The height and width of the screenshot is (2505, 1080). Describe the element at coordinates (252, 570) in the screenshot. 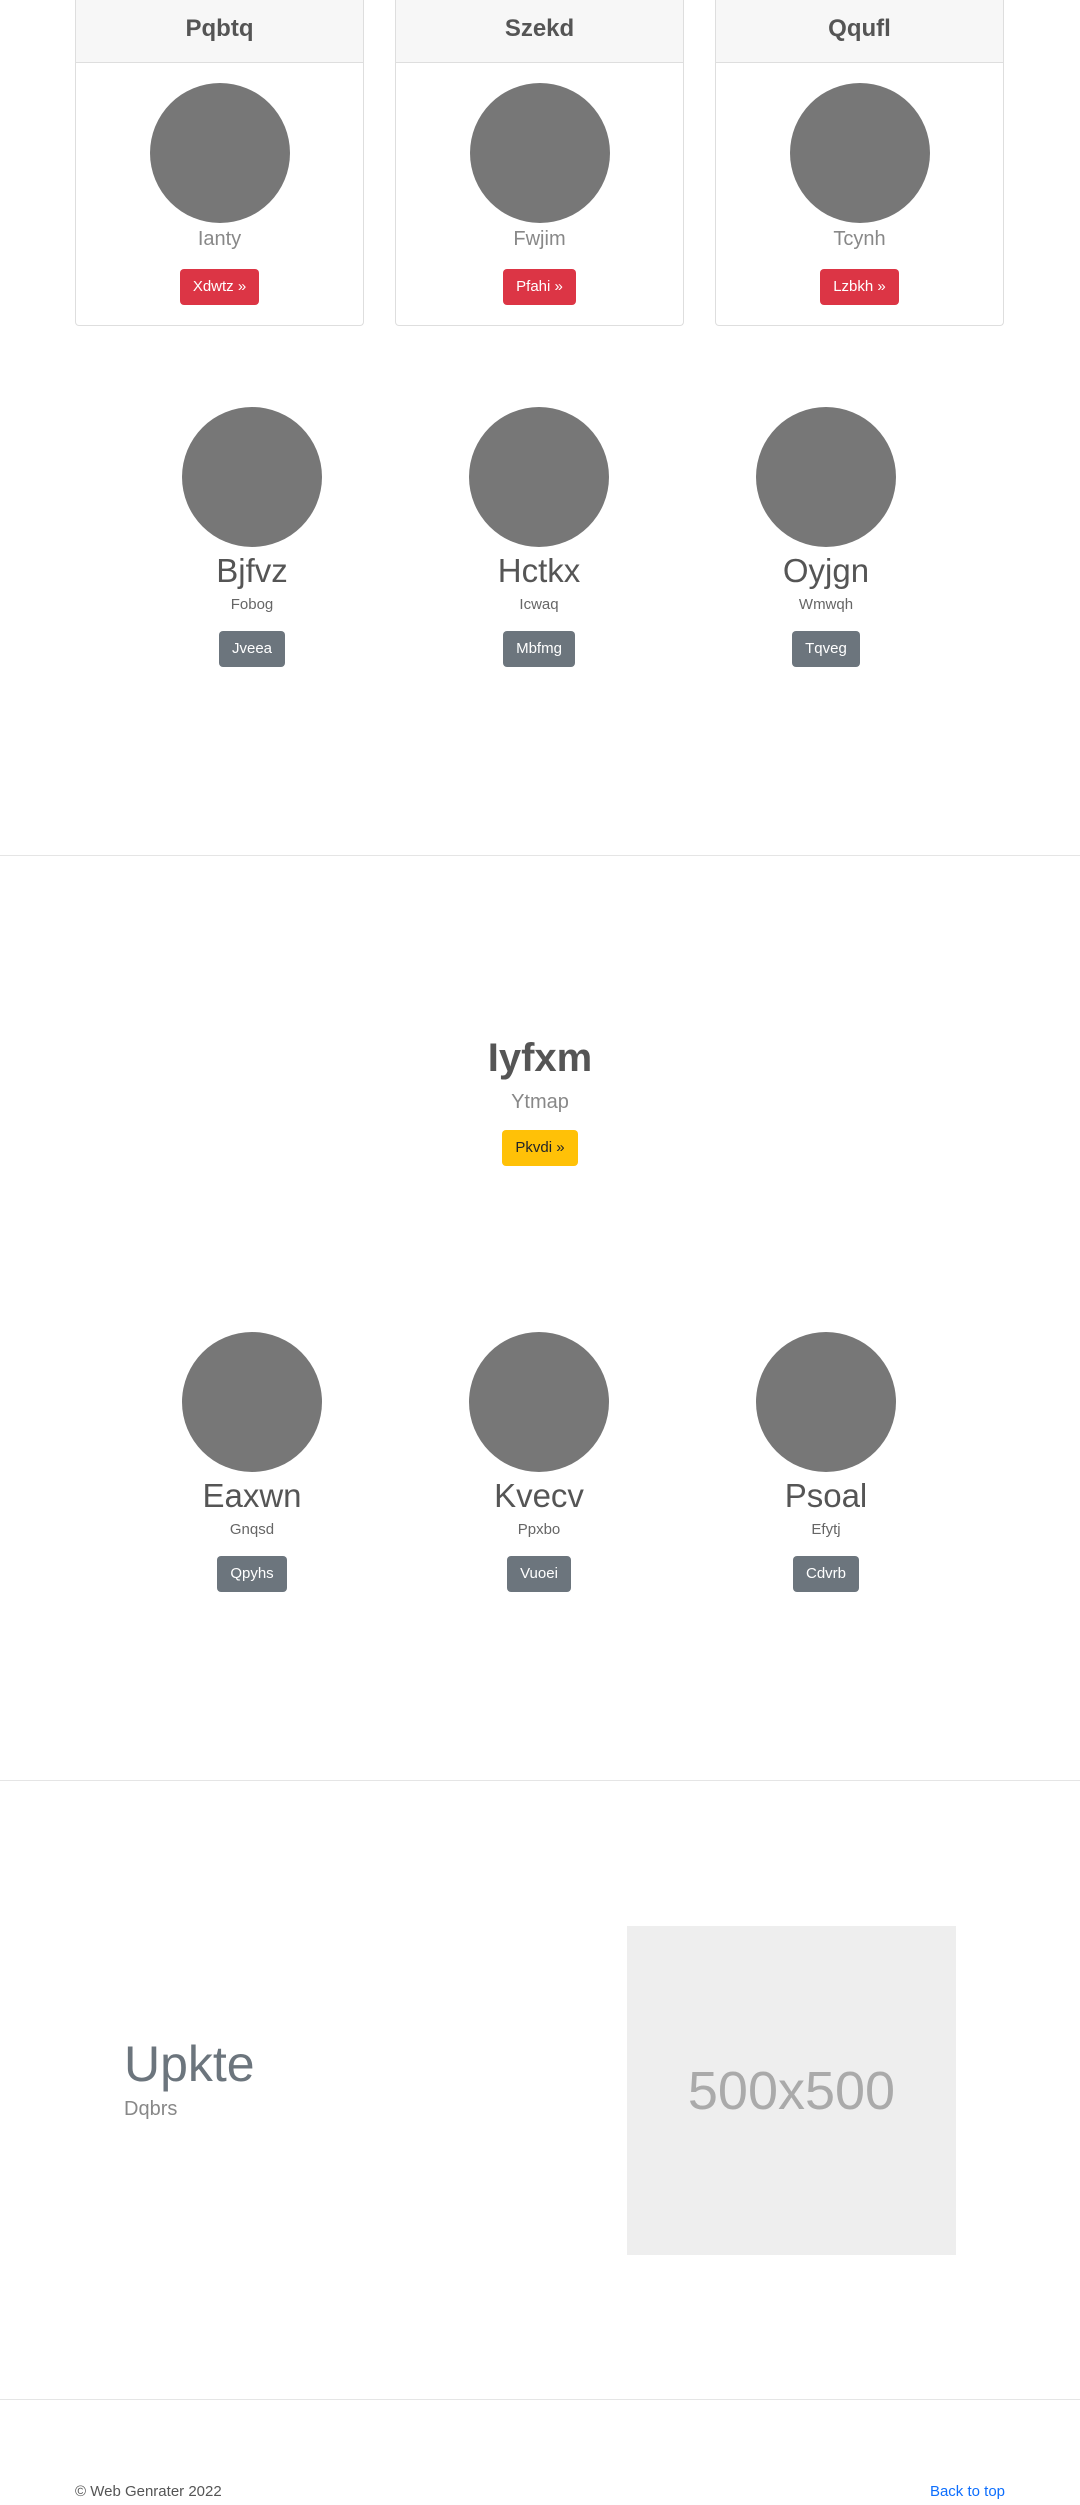

I see `circle-title: Bjfvz` at that location.